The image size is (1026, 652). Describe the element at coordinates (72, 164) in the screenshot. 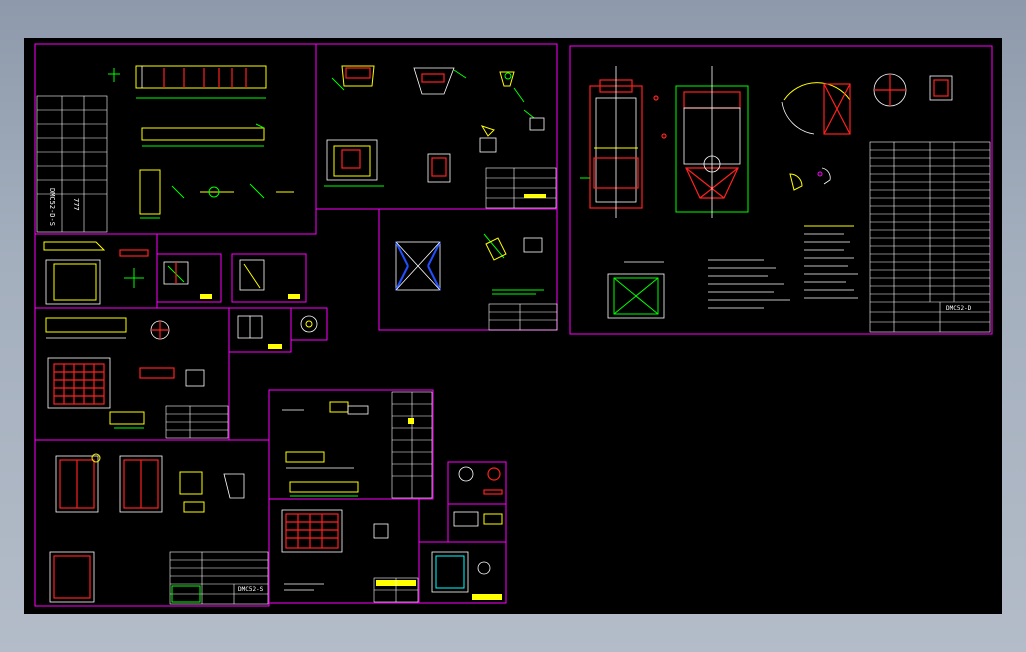

I see `title-block-vertical: DMC52-D-S 777` at that location.